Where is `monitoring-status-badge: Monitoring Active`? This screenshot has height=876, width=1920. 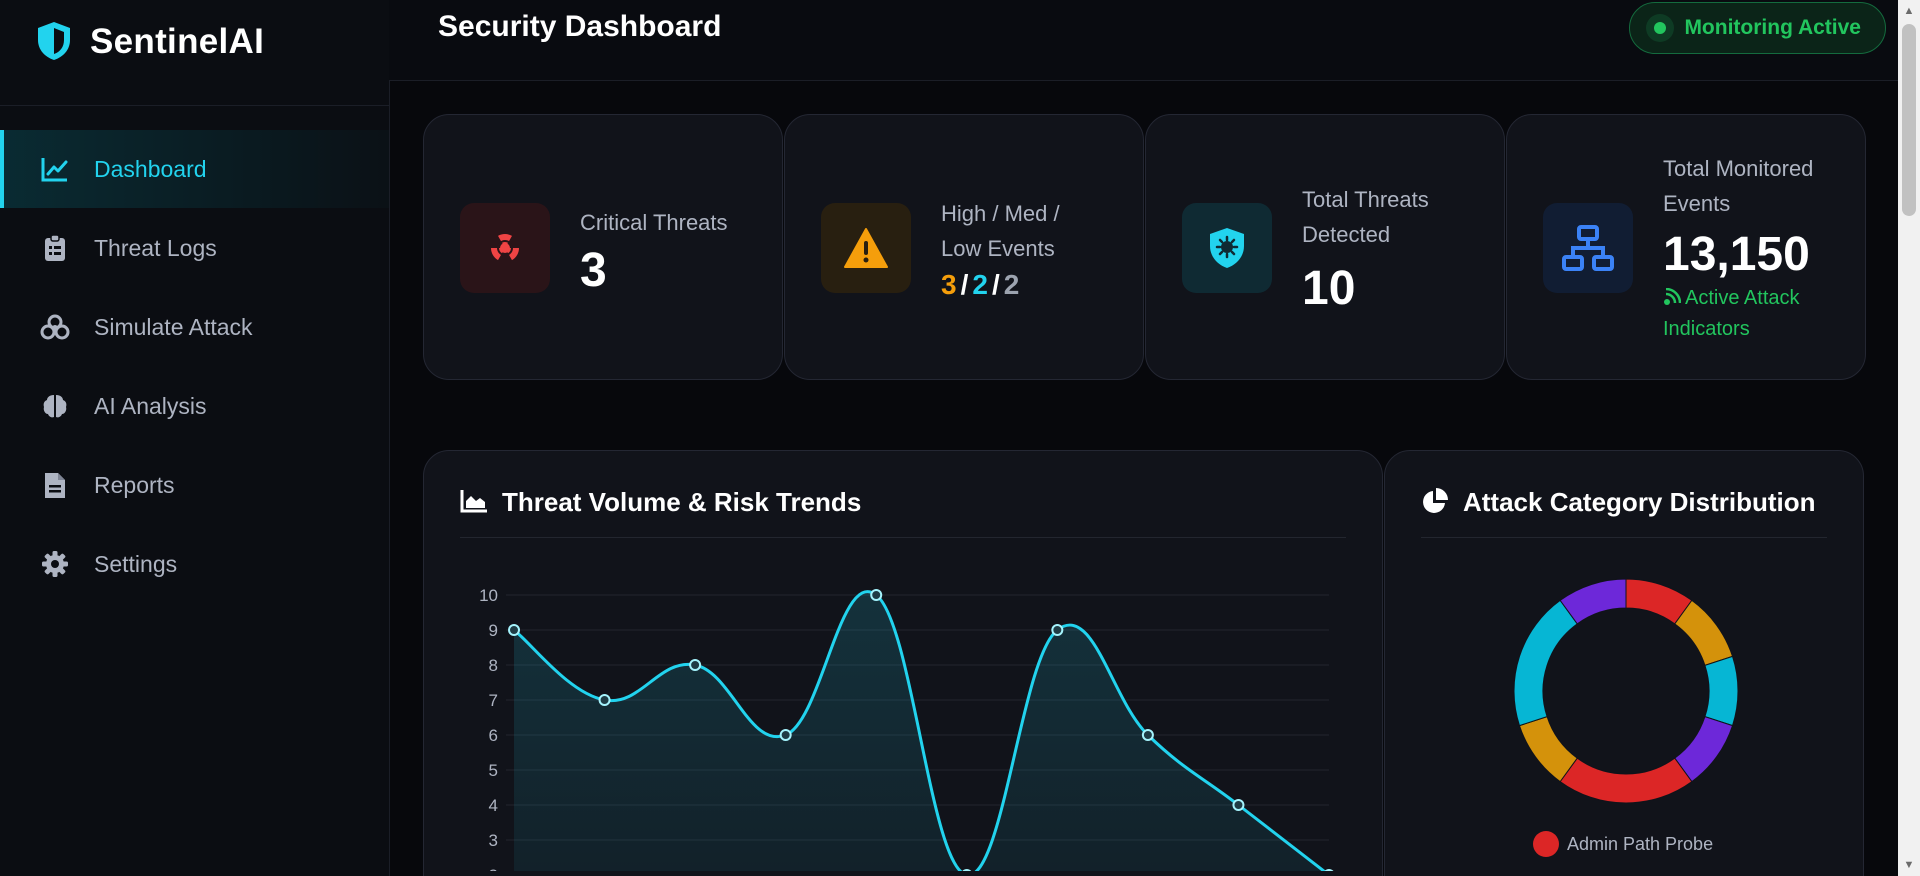
monitoring-status-badge: Monitoring Active is located at coordinates (1757, 28).